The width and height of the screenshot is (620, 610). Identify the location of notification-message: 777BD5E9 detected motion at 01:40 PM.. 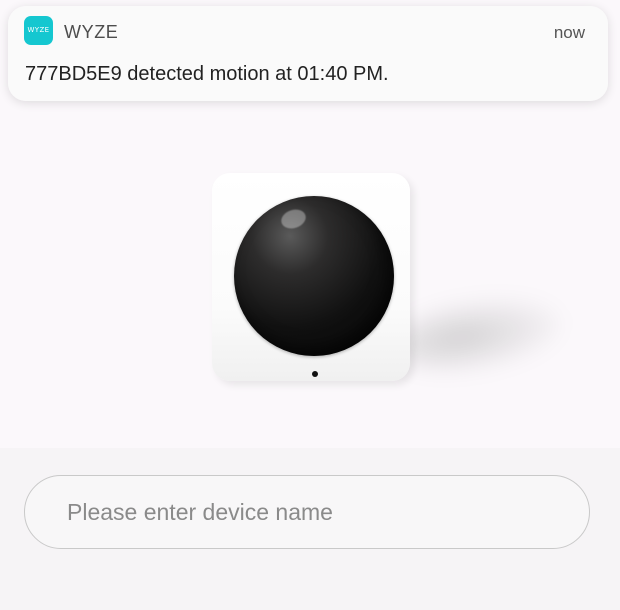
(207, 74).